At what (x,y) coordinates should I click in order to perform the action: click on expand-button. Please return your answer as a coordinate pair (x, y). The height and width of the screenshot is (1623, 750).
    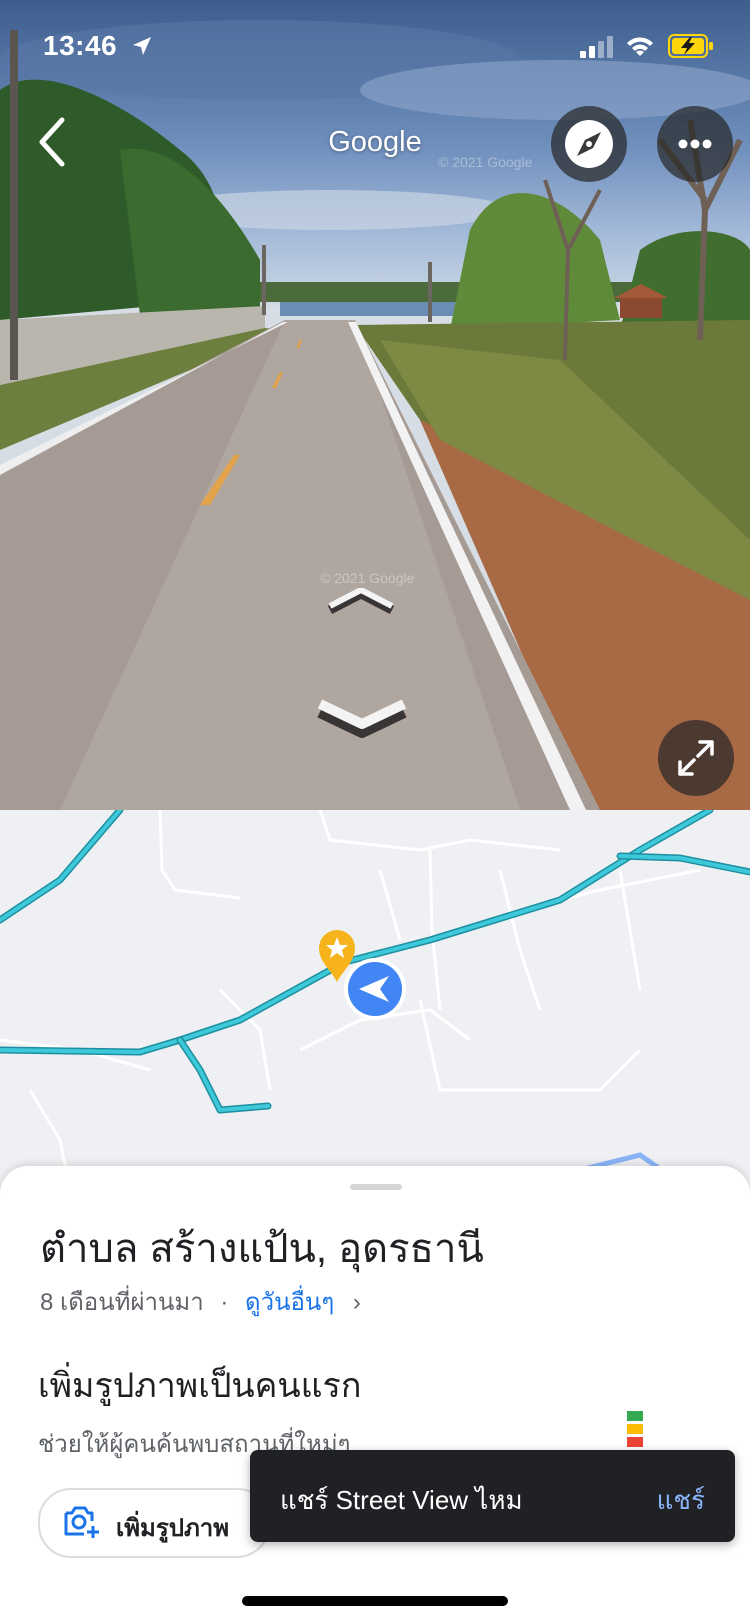
    Looking at the image, I should click on (696, 758).